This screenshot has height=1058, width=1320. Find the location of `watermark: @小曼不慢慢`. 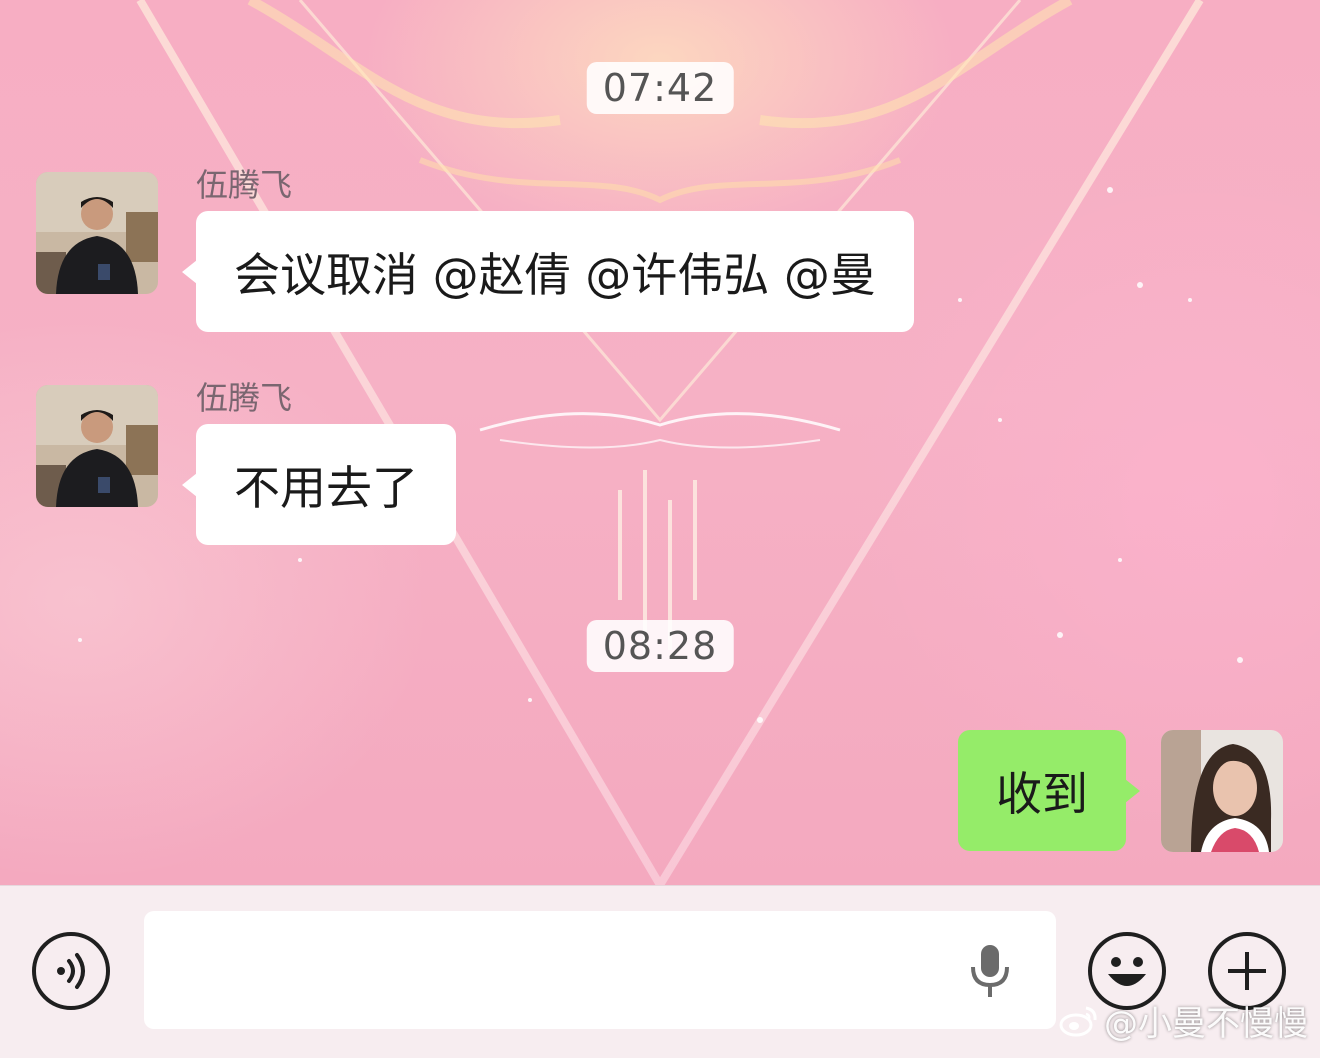

watermark: @小曼不慢慢 is located at coordinates (1183, 1020).